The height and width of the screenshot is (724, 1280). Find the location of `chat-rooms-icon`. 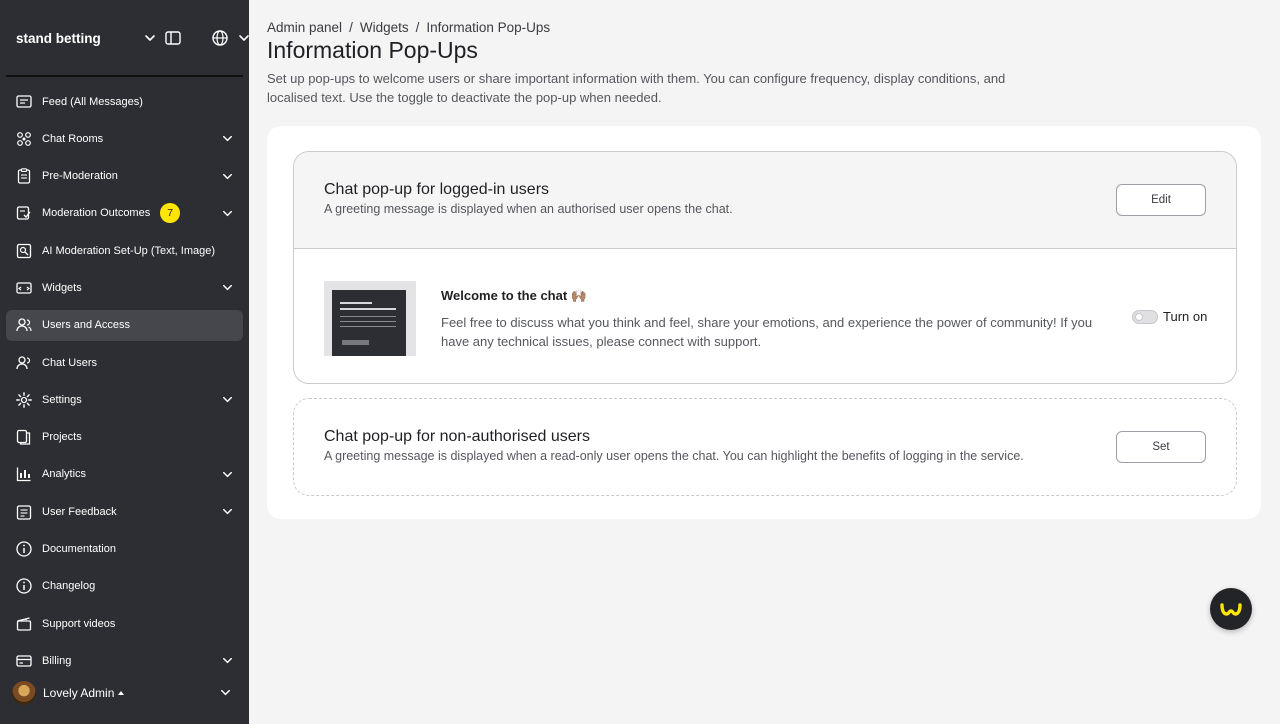

chat-rooms-icon is located at coordinates (24, 138).